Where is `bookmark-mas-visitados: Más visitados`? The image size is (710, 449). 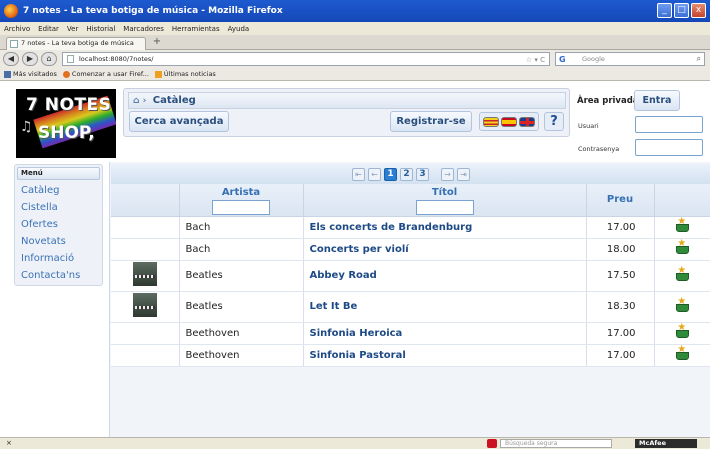 bookmark-mas-visitados: Más visitados is located at coordinates (30, 74).